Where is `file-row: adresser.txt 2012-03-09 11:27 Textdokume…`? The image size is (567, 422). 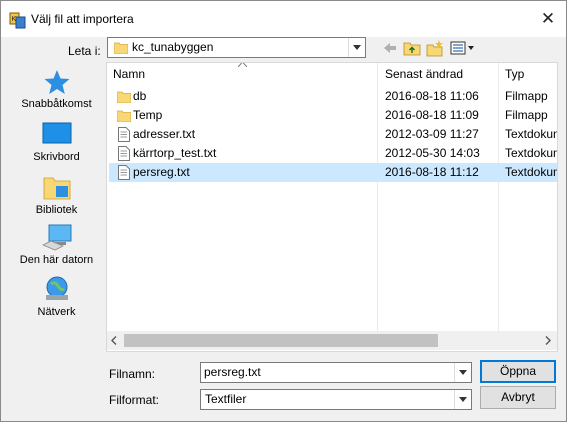 file-row: adresser.txt 2012-03-09 11:27 Textdokume… is located at coordinates (333, 134).